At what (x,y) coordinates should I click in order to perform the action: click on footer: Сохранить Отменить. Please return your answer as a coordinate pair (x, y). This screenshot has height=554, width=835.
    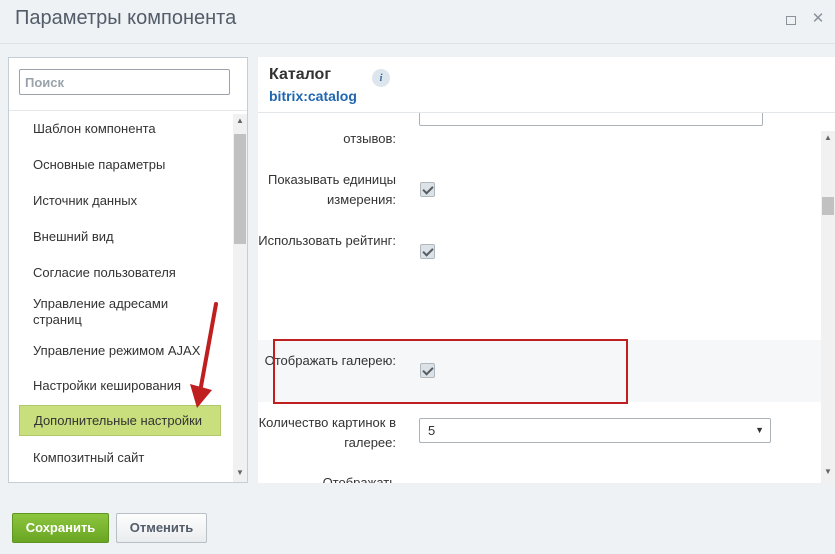
    Looking at the image, I should click on (417, 524).